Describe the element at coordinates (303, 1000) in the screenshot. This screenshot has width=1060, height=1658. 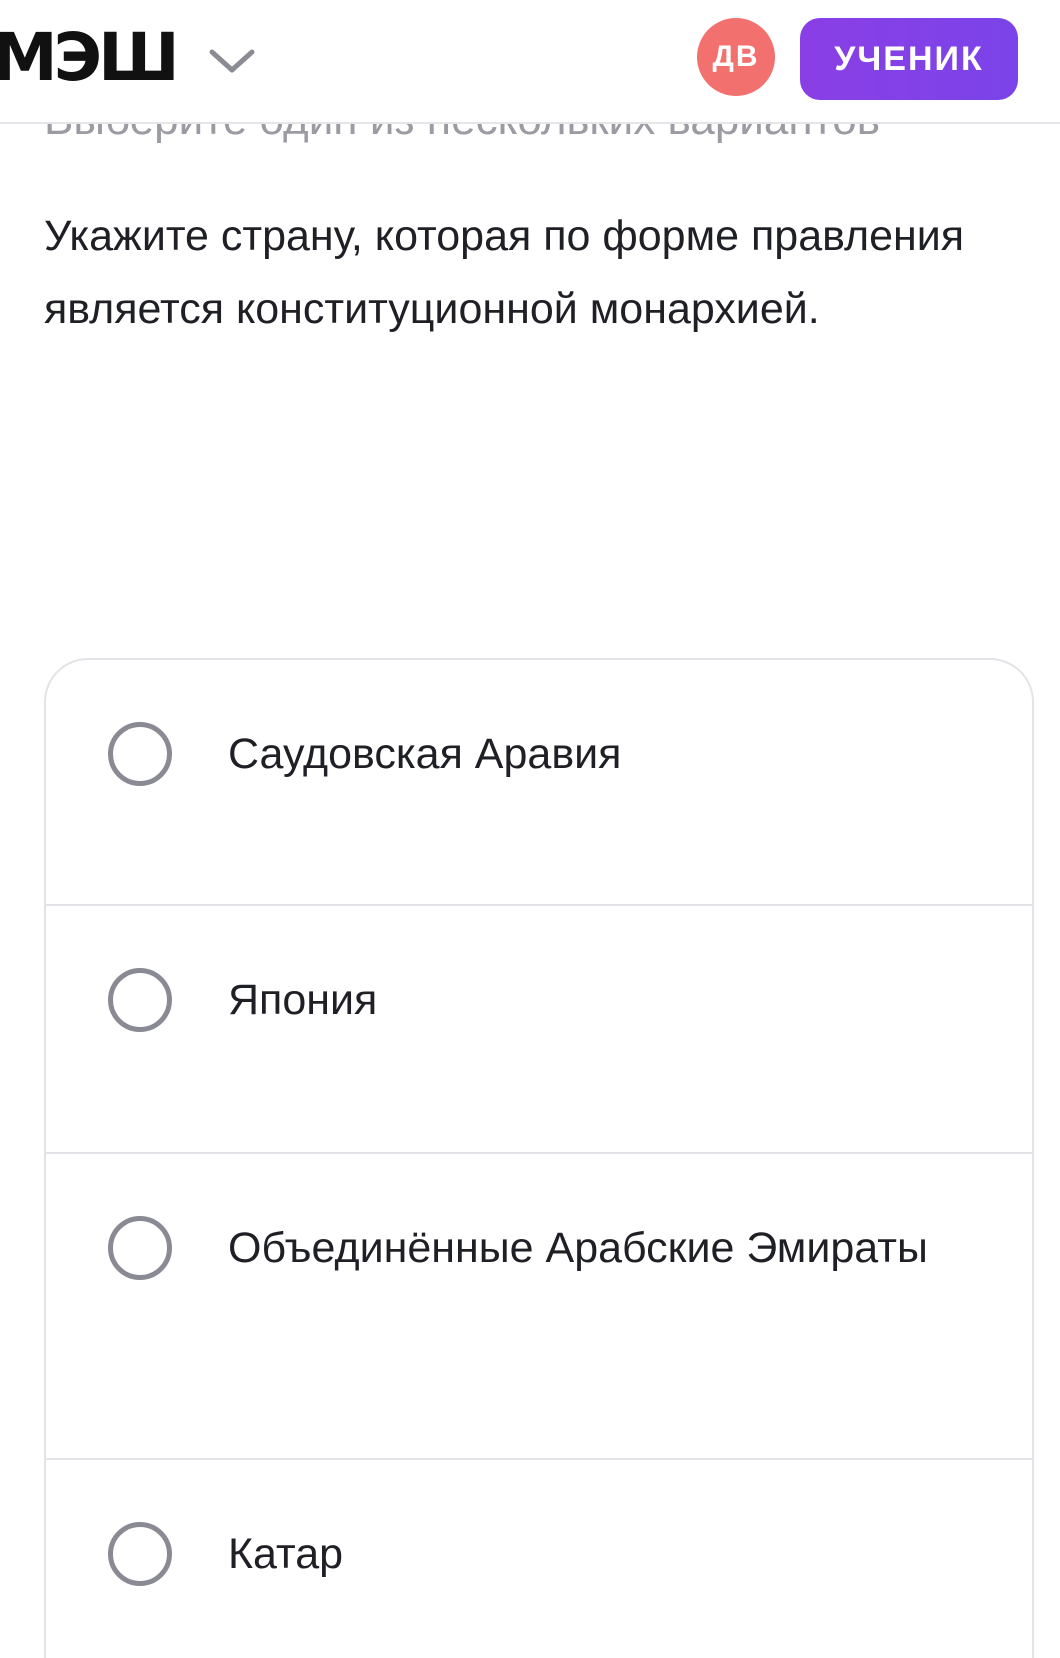
I see `answer-option-label: Япония` at that location.